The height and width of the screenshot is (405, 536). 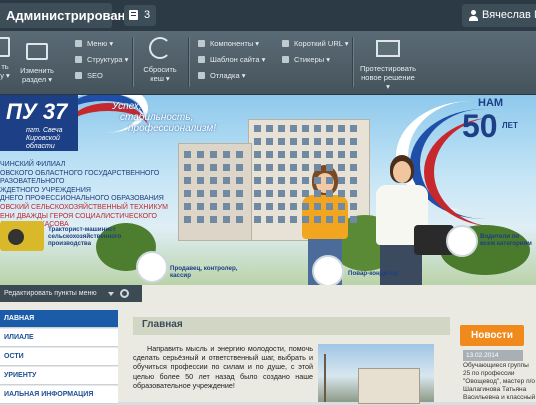 I want to click on school-name-line: ОВСКИЙ СЕЛЬСКОХОЗЯЙСТВЕННЫЙ ТЕХНИКУМ, so click(x=84, y=207).